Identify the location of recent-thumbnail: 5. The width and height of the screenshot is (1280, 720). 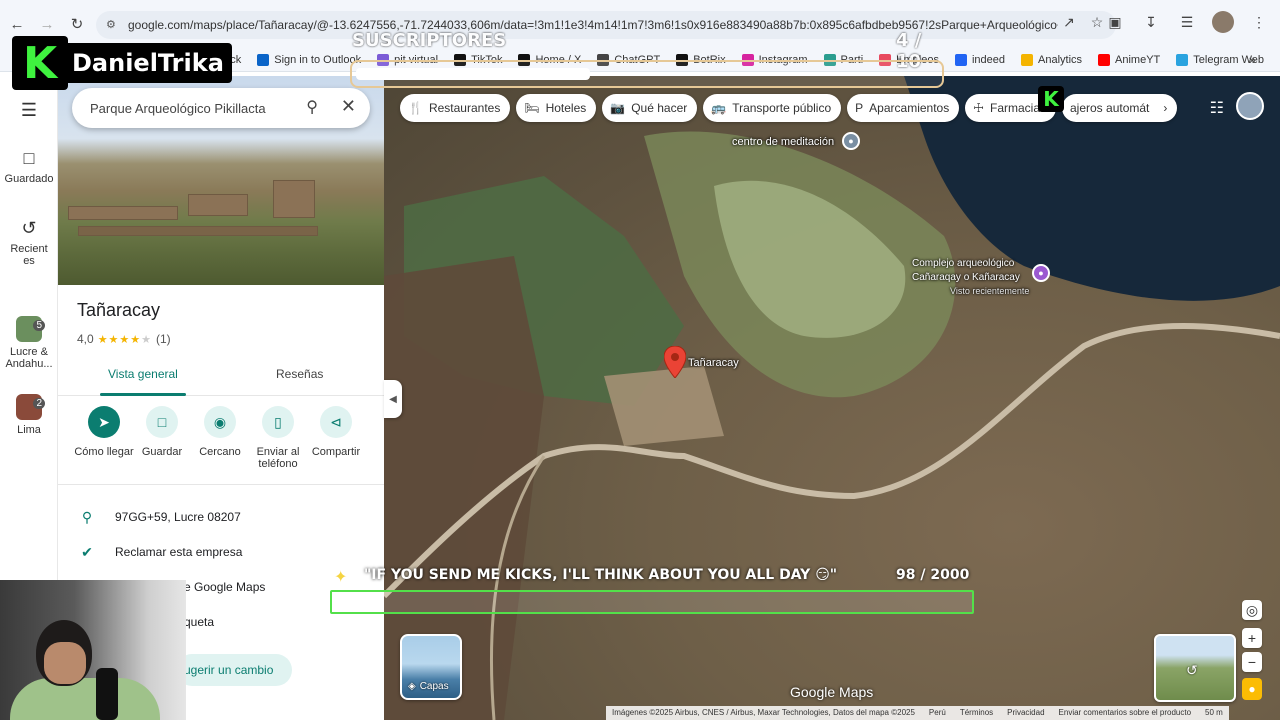
(30, 329).